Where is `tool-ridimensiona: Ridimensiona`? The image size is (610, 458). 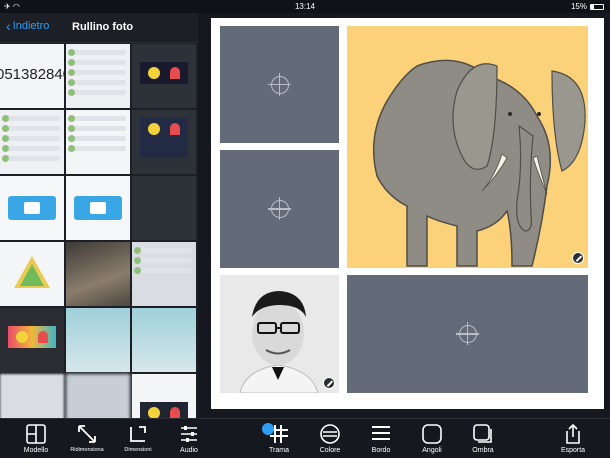 tool-ridimensiona: Ridimensiona is located at coordinates (87, 438).